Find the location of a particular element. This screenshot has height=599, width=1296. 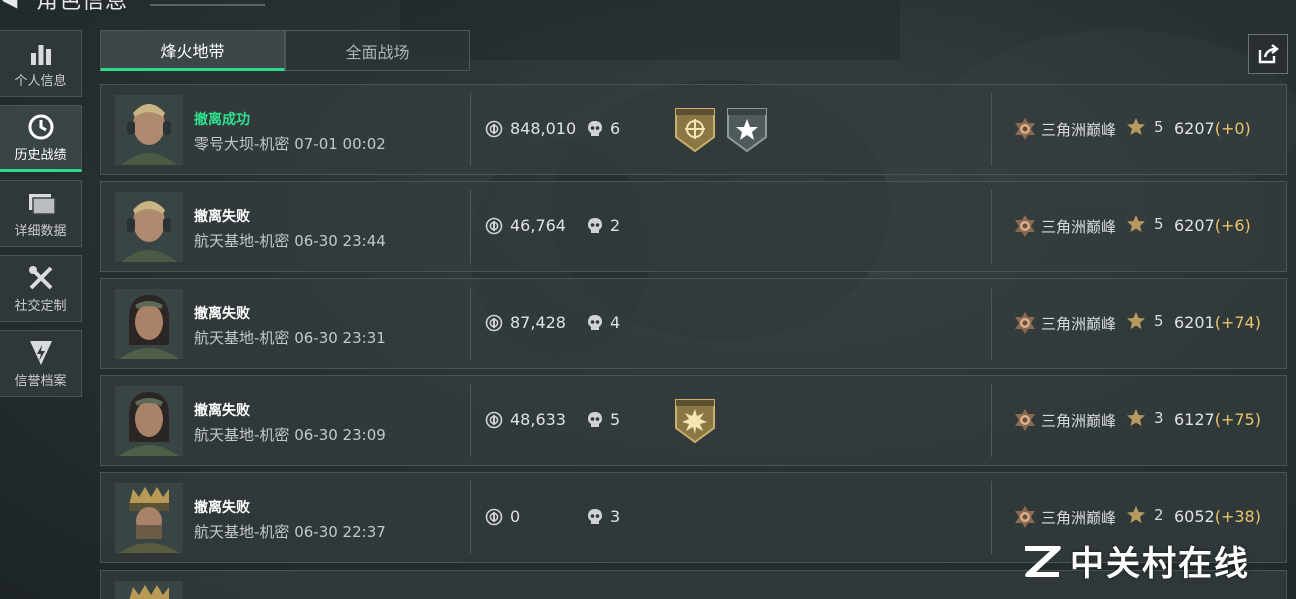

match-time: 06-30 23:09 is located at coordinates (340, 435).